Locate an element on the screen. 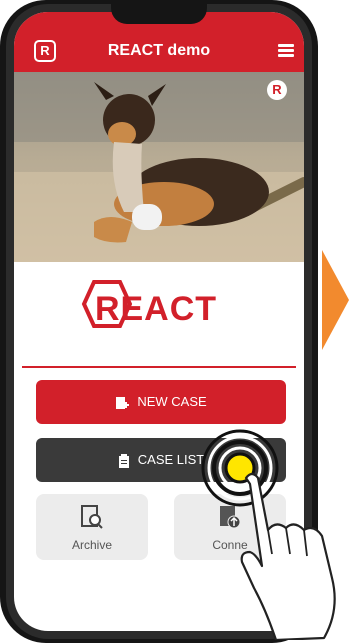  archive-label: Archive is located at coordinates (91, 545).